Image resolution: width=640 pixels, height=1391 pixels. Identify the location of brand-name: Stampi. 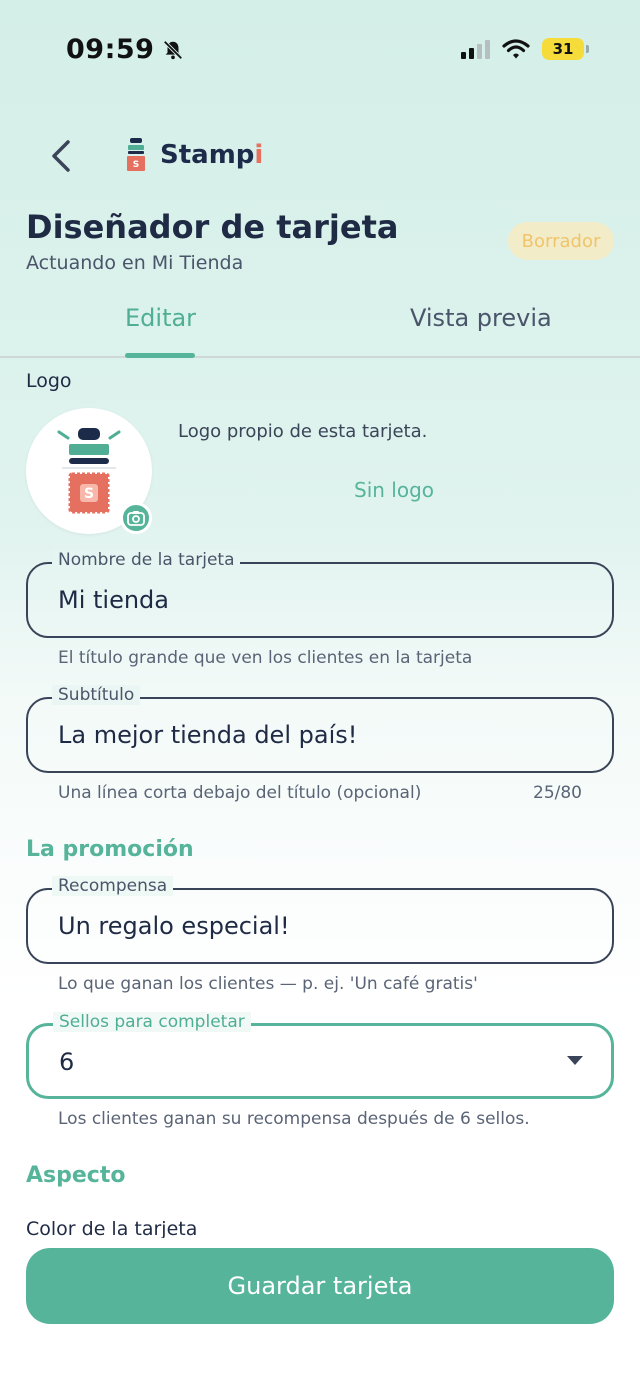
(211, 155).